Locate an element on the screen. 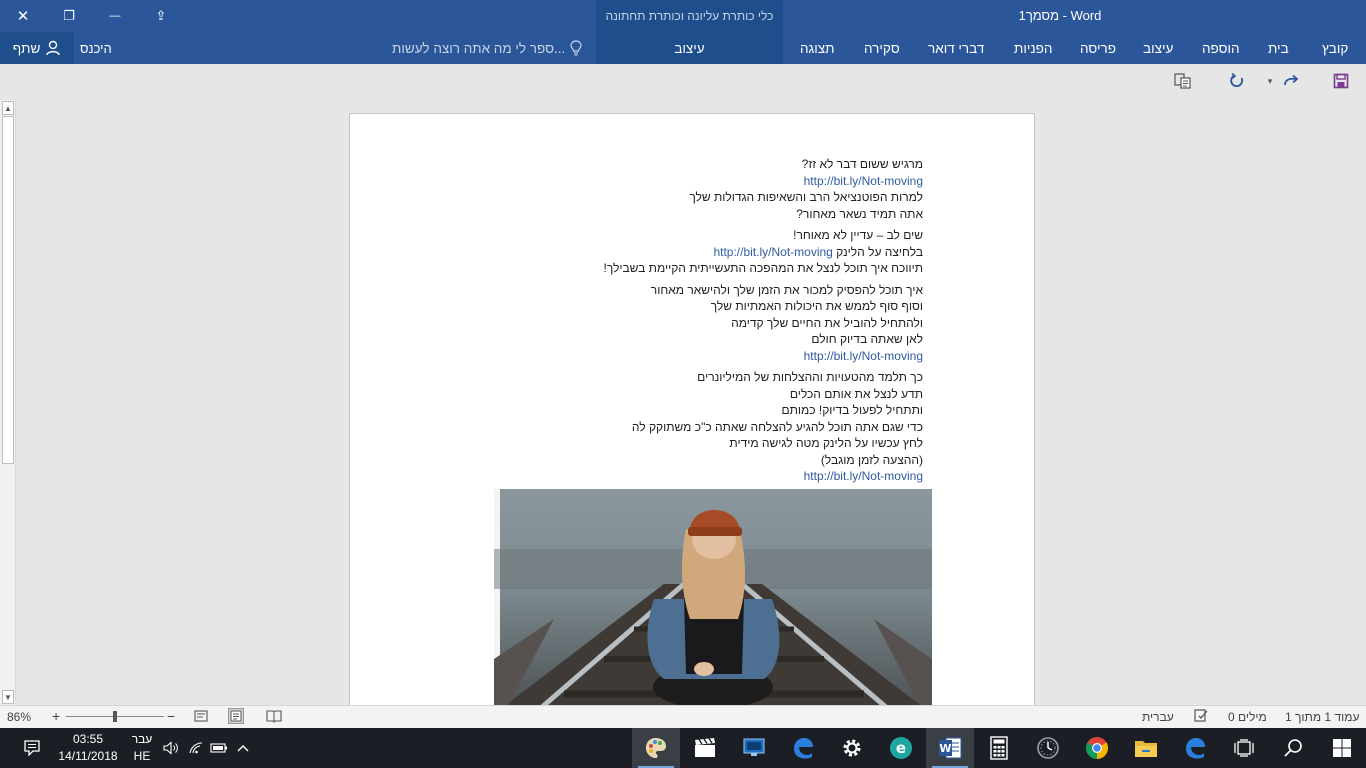 Image resolution: width=1366 pixels, height=768 pixels. taskbar: 03:55 14/11/2018 עבר HE e W is located at coordinates (683, 748).